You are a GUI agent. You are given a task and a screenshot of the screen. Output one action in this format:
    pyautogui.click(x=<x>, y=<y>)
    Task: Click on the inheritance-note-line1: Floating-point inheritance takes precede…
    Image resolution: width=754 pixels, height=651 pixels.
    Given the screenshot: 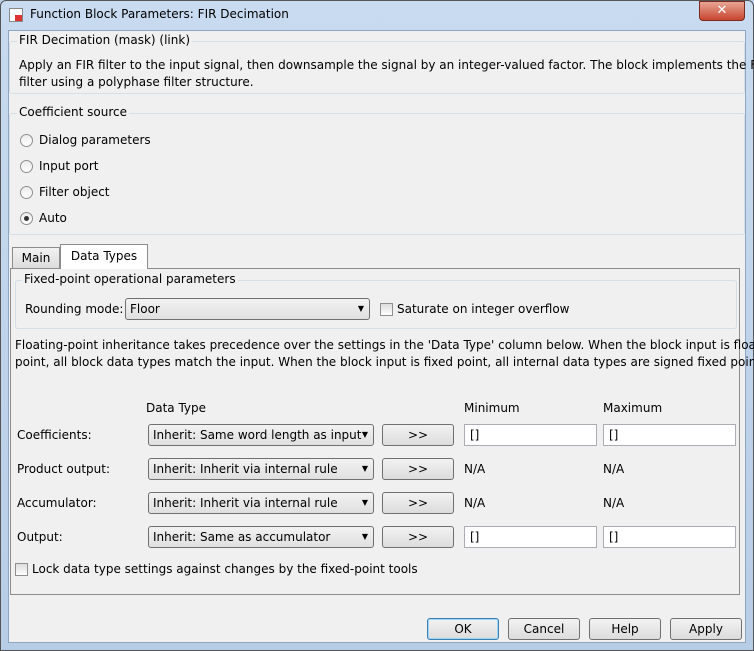 What is the action you would take?
    pyautogui.click(x=384, y=345)
    